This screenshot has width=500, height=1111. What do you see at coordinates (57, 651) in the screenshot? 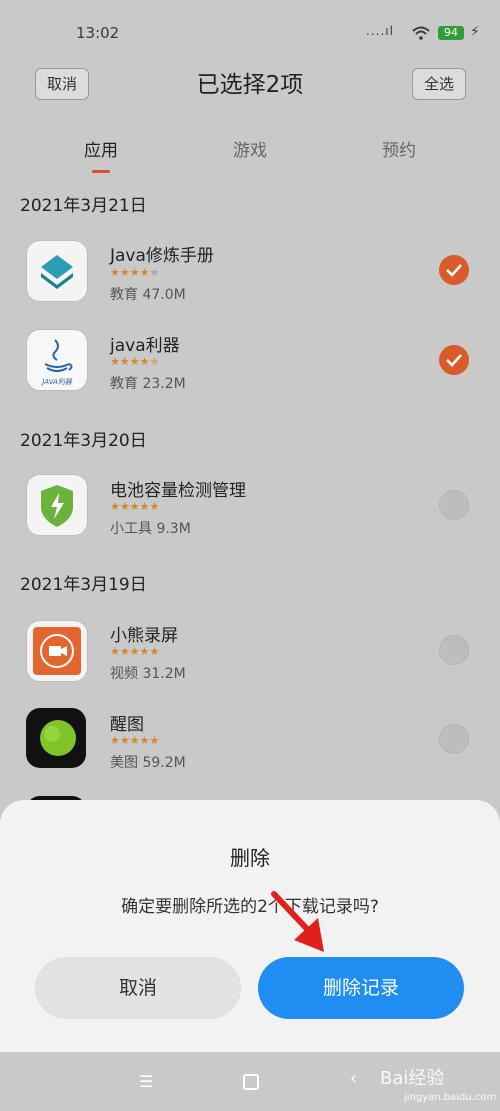
I see `record-icon` at bounding box center [57, 651].